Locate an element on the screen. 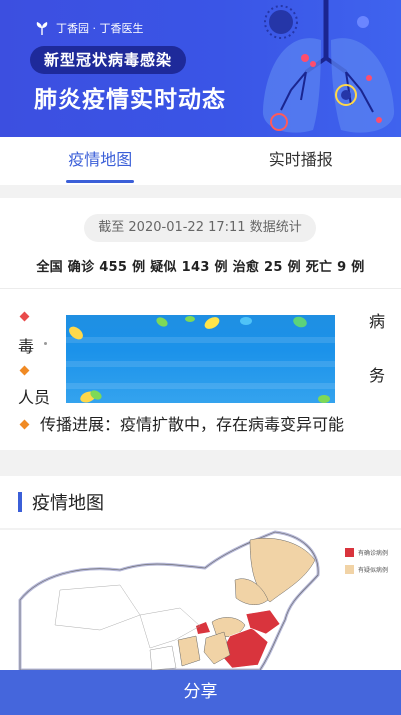  national-summary: 全国 确诊 455 例 疑似 143 例 治愈 25 例 死亡 9 例 is located at coordinates (200, 267).